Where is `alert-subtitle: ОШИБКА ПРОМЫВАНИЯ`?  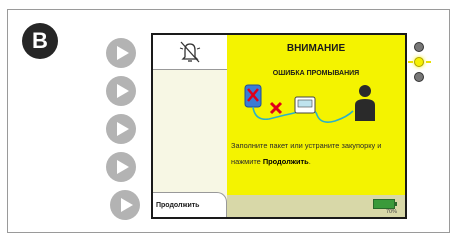 alert-subtitle: ОШИБКА ПРОМЫВАНИЯ is located at coordinates (316, 73).